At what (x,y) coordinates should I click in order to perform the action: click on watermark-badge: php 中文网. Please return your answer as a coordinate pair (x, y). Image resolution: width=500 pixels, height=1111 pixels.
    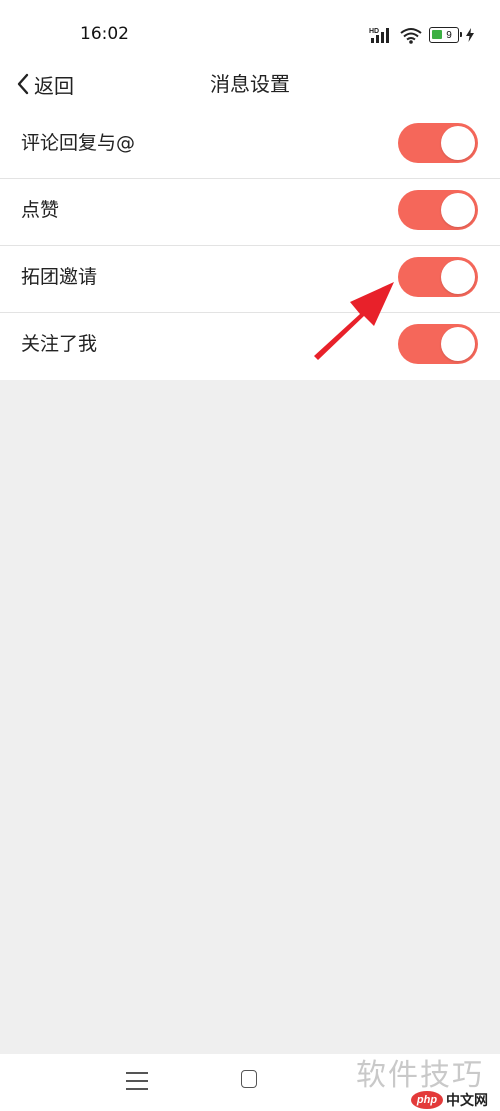
    Looking at the image, I should click on (449, 1100).